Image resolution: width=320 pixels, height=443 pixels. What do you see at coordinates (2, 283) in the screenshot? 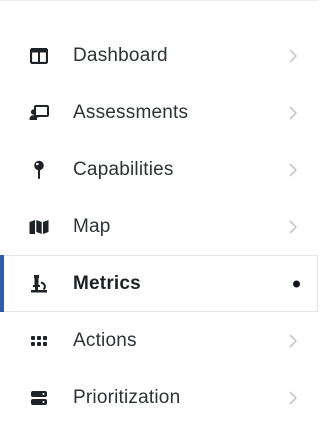
I see `active-indicator` at bounding box center [2, 283].